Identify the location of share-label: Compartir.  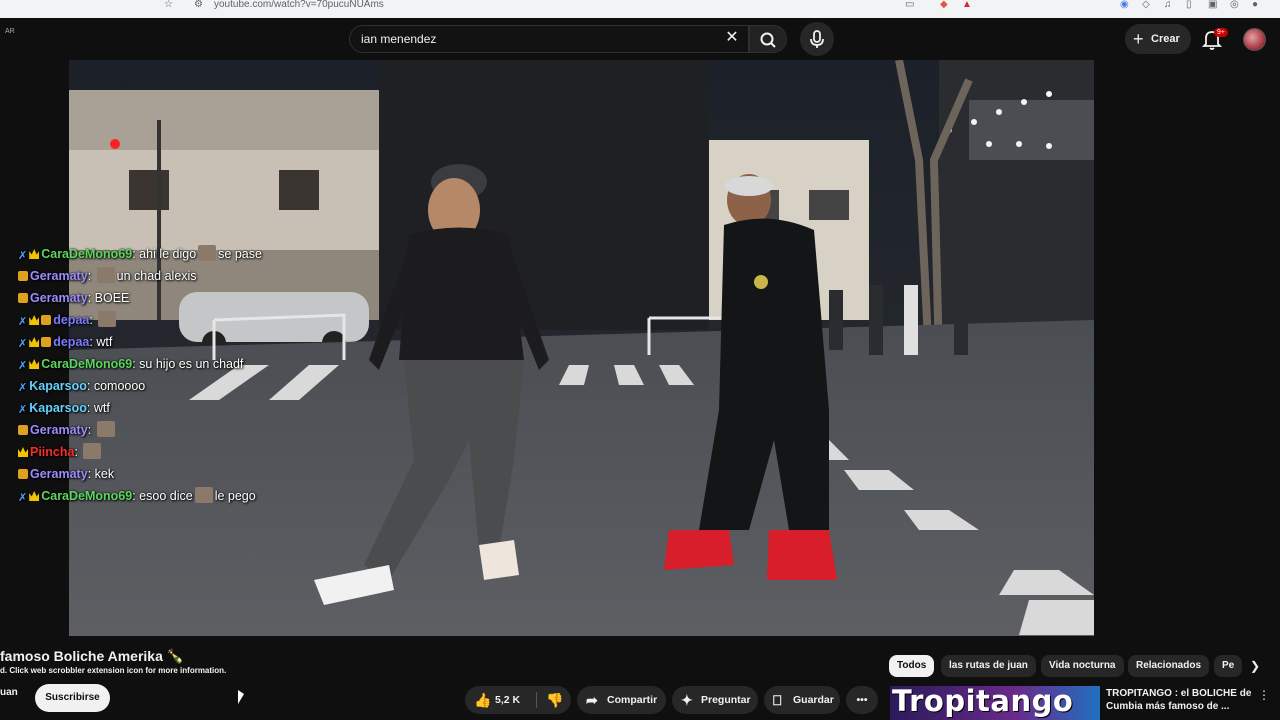
(632, 700).